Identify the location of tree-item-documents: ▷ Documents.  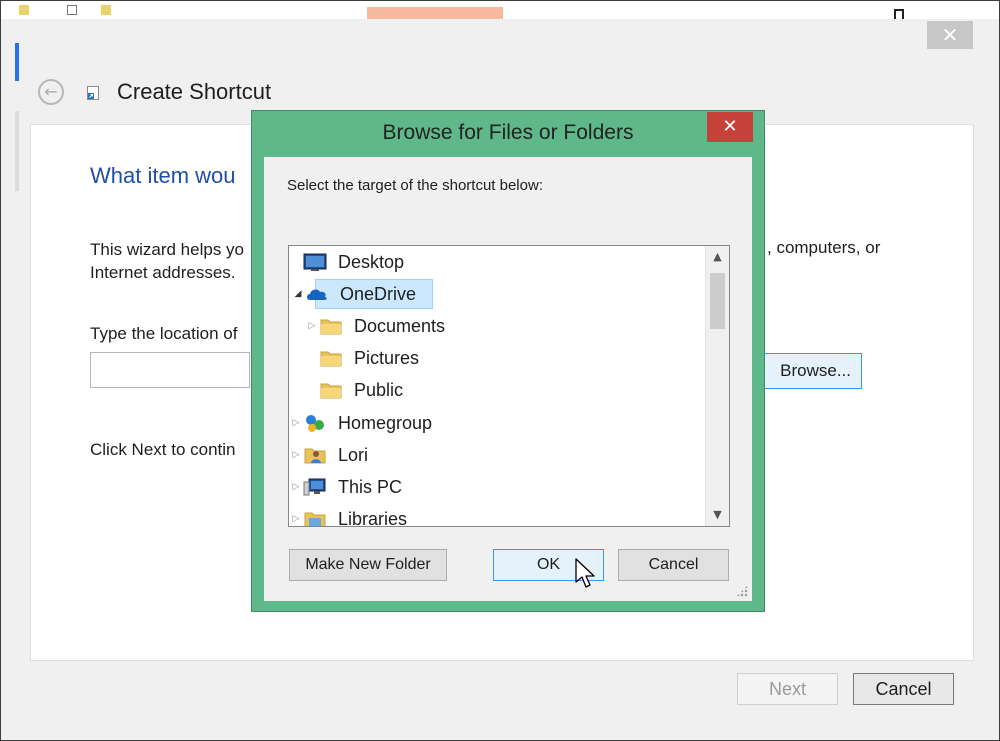
(376, 326).